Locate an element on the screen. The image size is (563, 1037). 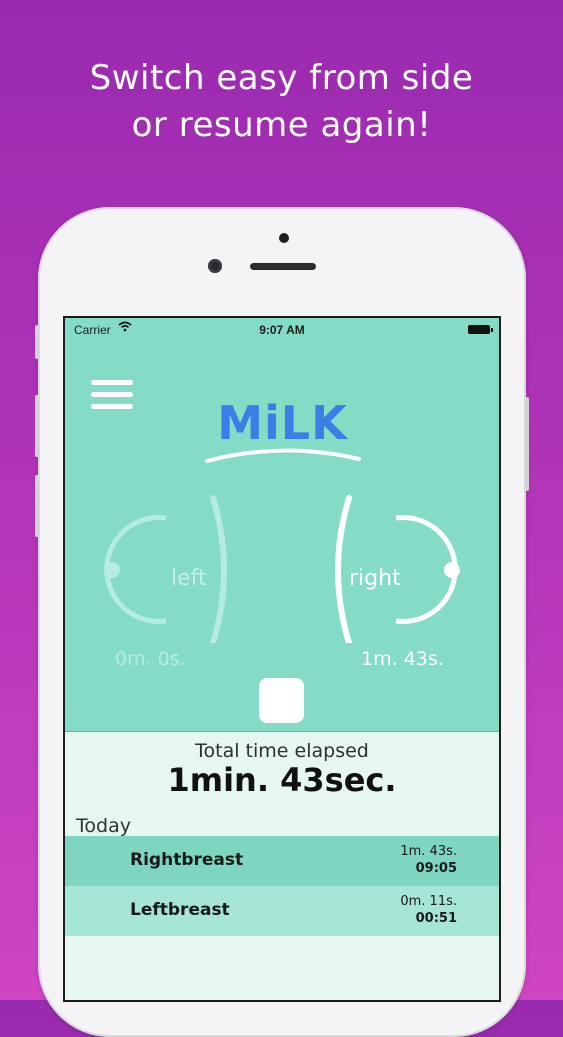
left-breast-time: 0m. 0s. is located at coordinates (150, 659).